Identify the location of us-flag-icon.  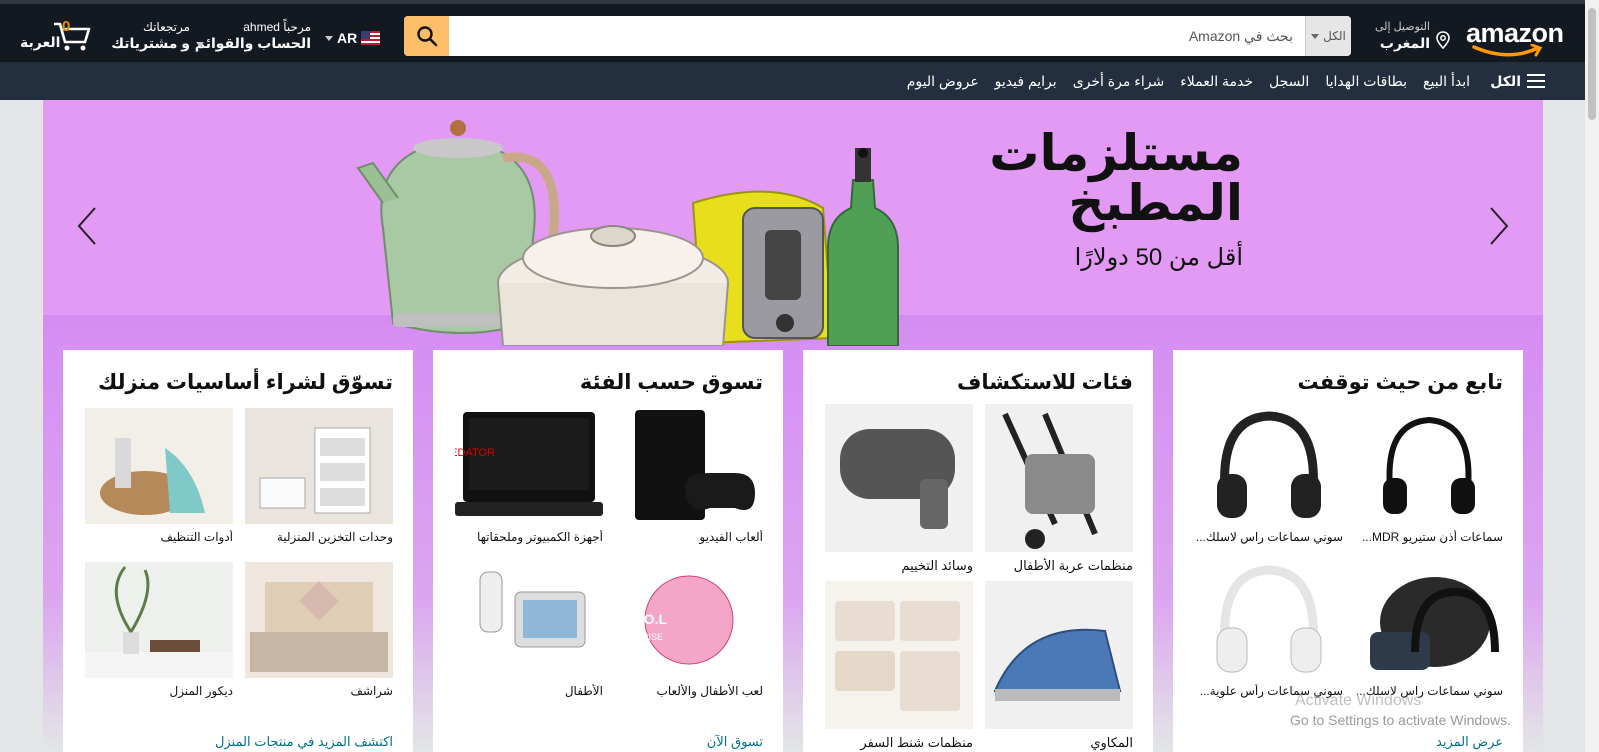
(370, 38).